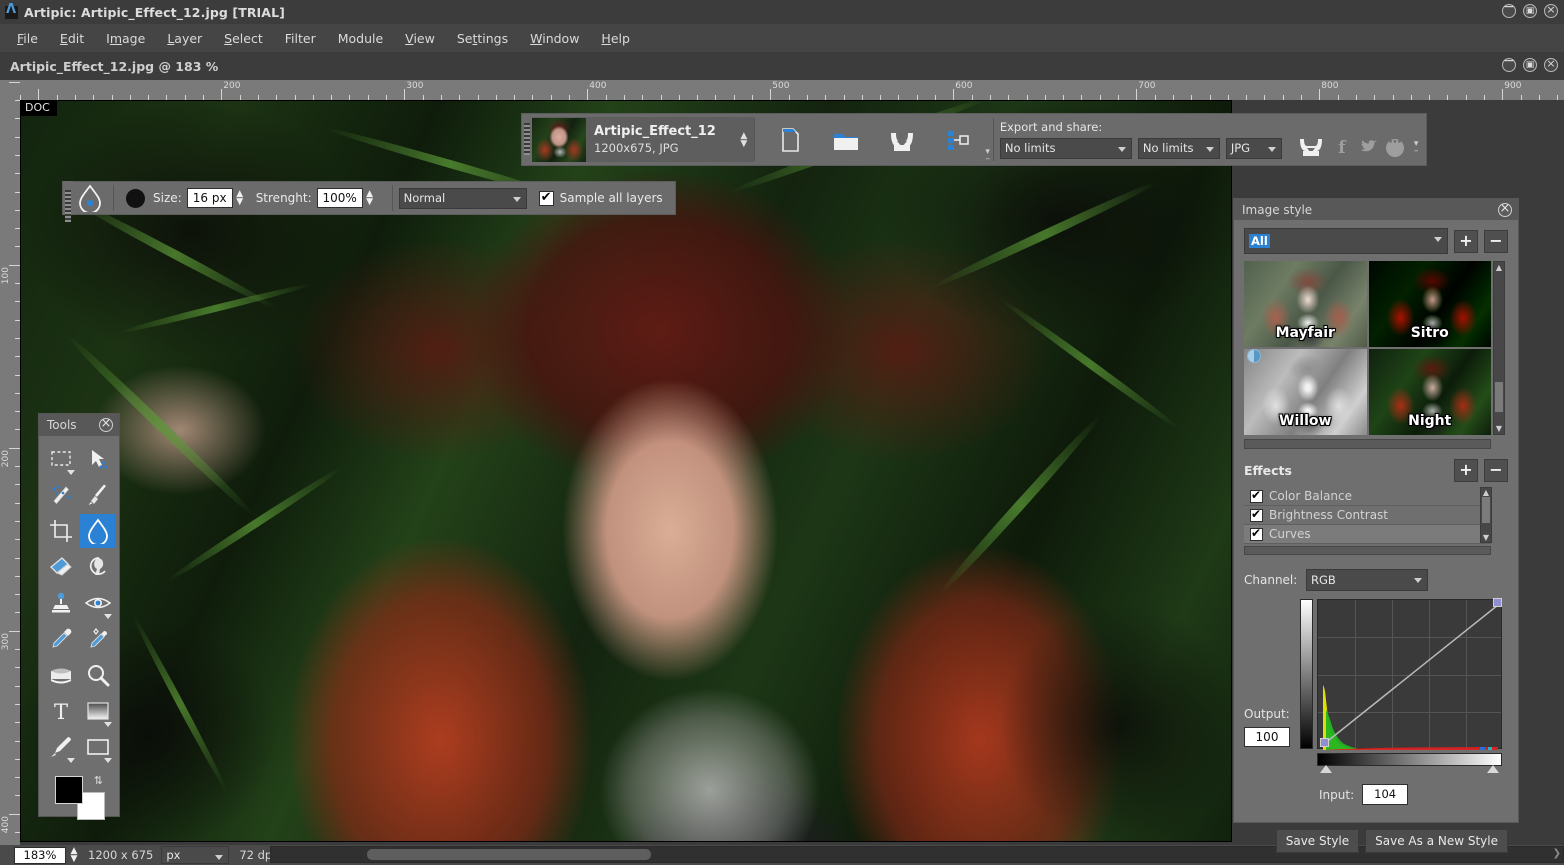 The width and height of the screenshot is (1564, 865). I want to click on effects-horizontal-scrollbar, so click(1367, 550).